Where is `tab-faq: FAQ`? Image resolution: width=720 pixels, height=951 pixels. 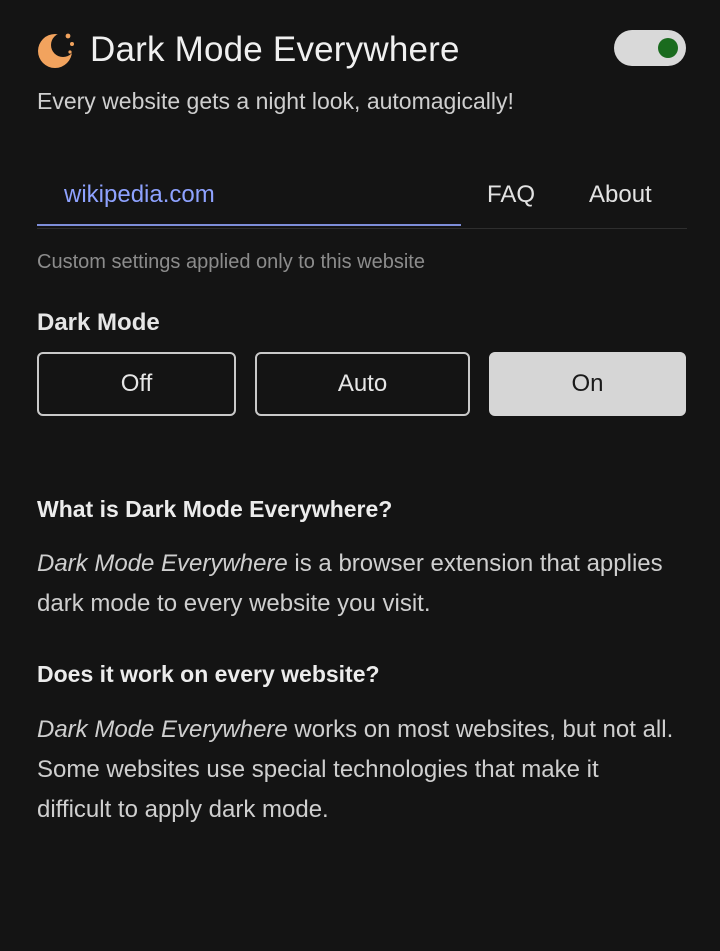
tab-faq: FAQ is located at coordinates (511, 196).